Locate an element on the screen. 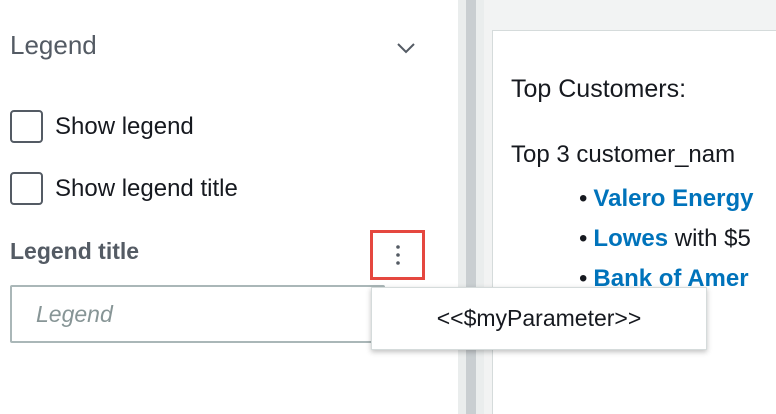  list-item: • Valero Energy is located at coordinates (666, 198).